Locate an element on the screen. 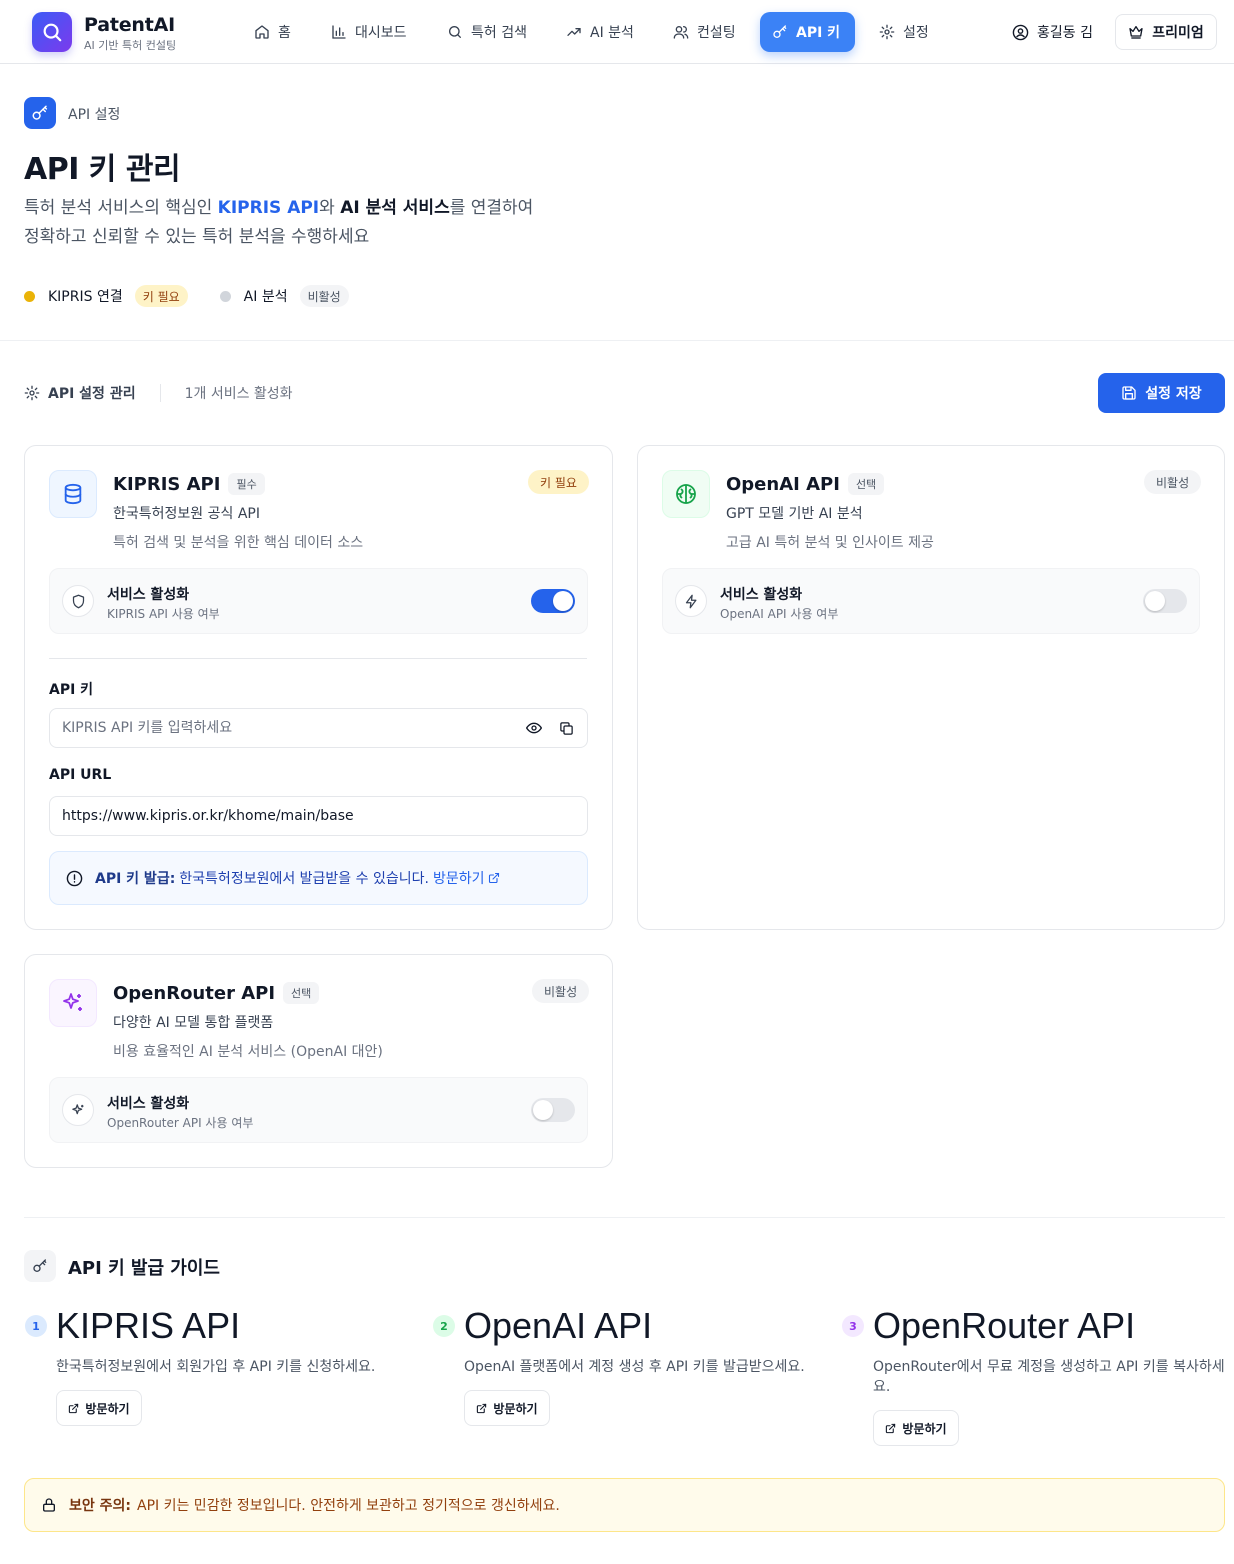 The height and width of the screenshot is (1564, 1234). toggle-subtitle: OpenRouter API 사용 여부 is located at coordinates (180, 1123).